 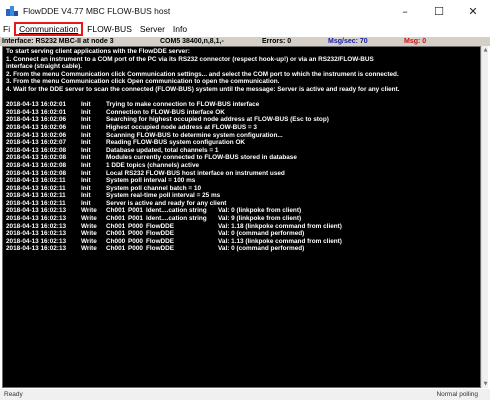 I want to click on close-button: ✕, so click(x=473, y=11).